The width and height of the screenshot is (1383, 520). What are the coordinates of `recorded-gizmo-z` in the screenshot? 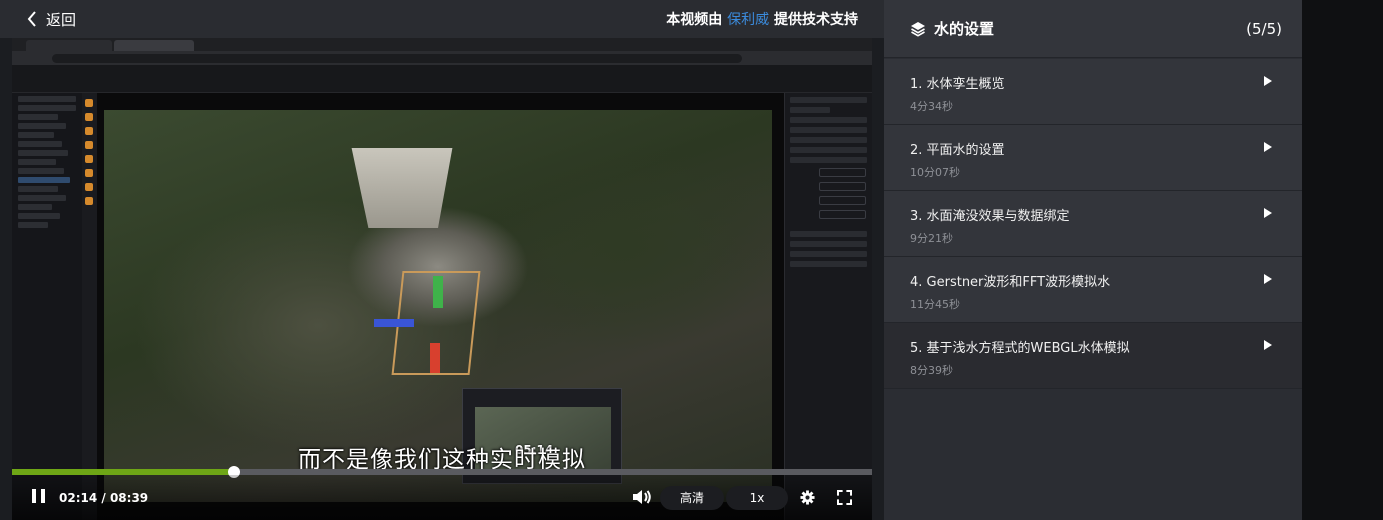 It's located at (435, 358).